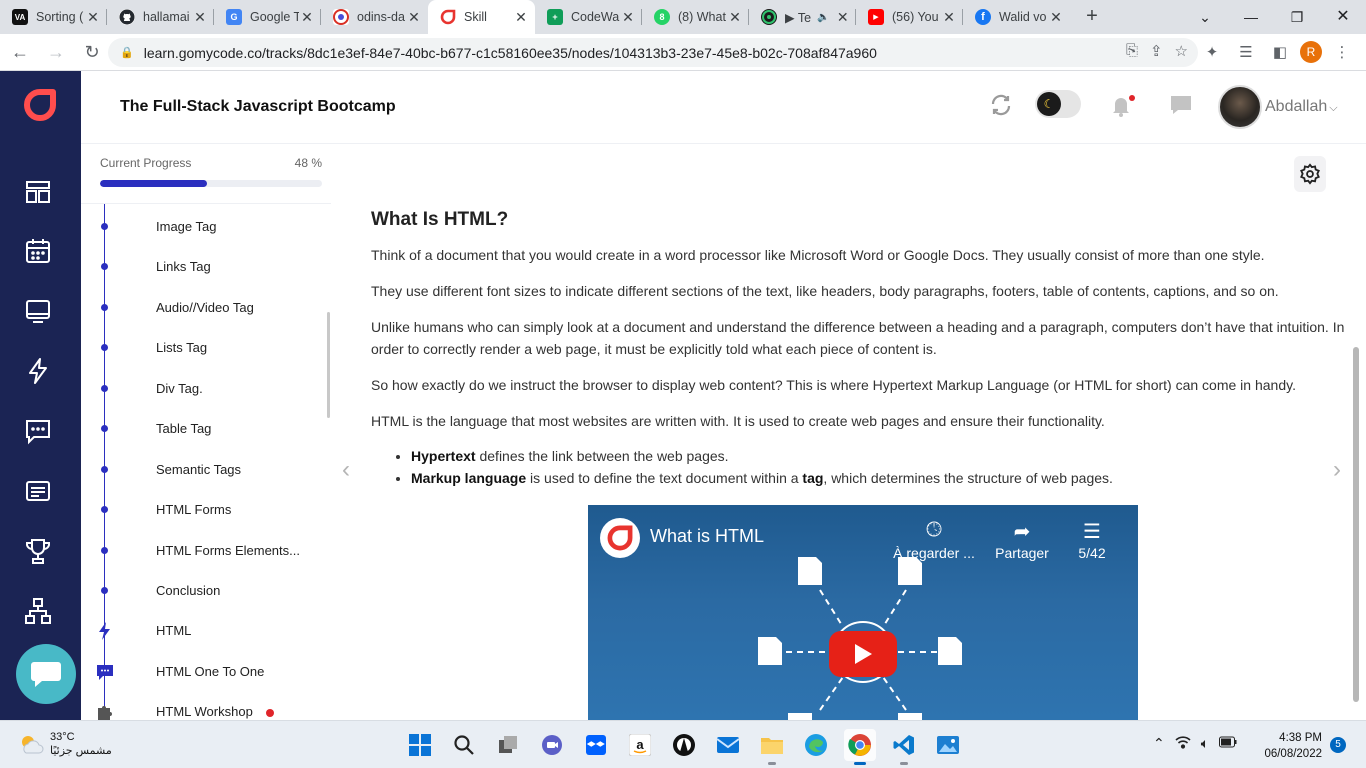 The width and height of the screenshot is (1366, 768). What do you see at coordinates (1159, 743) in the screenshot?
I see `chevron-up-icon: ⌃` at bounding box center [1159, 743].